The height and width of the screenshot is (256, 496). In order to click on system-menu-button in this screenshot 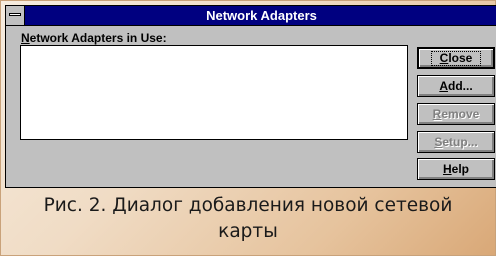, I will do `click(15, 15)`.